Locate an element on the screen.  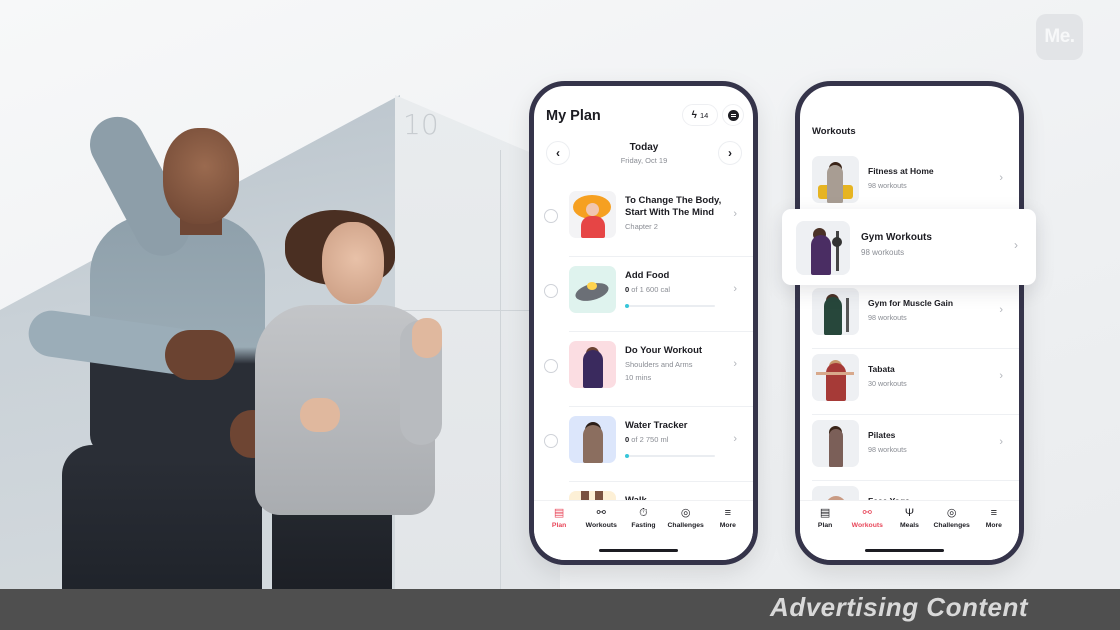
item-subtitle: Chapter 2 is located at coordinates (641, 226).